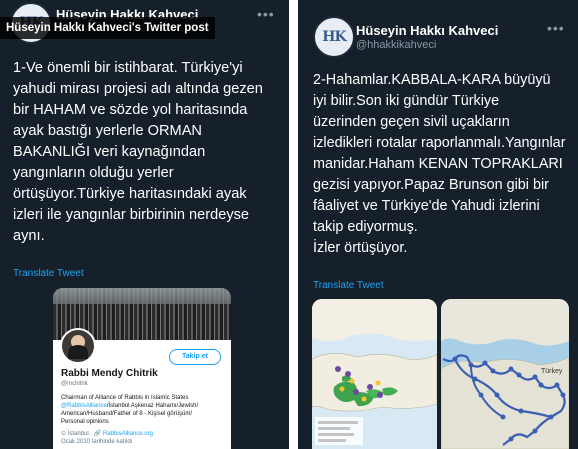 The width and height of the screenshot is (578, 449). I want to click on location-icon: ⊙, so click(64, 434).